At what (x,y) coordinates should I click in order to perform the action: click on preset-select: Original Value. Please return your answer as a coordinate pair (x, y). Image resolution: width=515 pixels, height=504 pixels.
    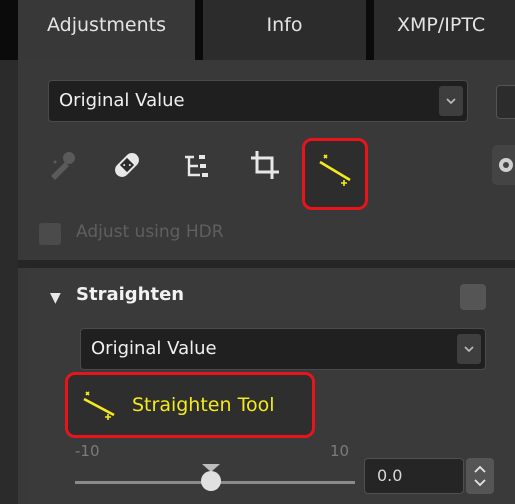
    Looking at the image, I should click on (258, 101).